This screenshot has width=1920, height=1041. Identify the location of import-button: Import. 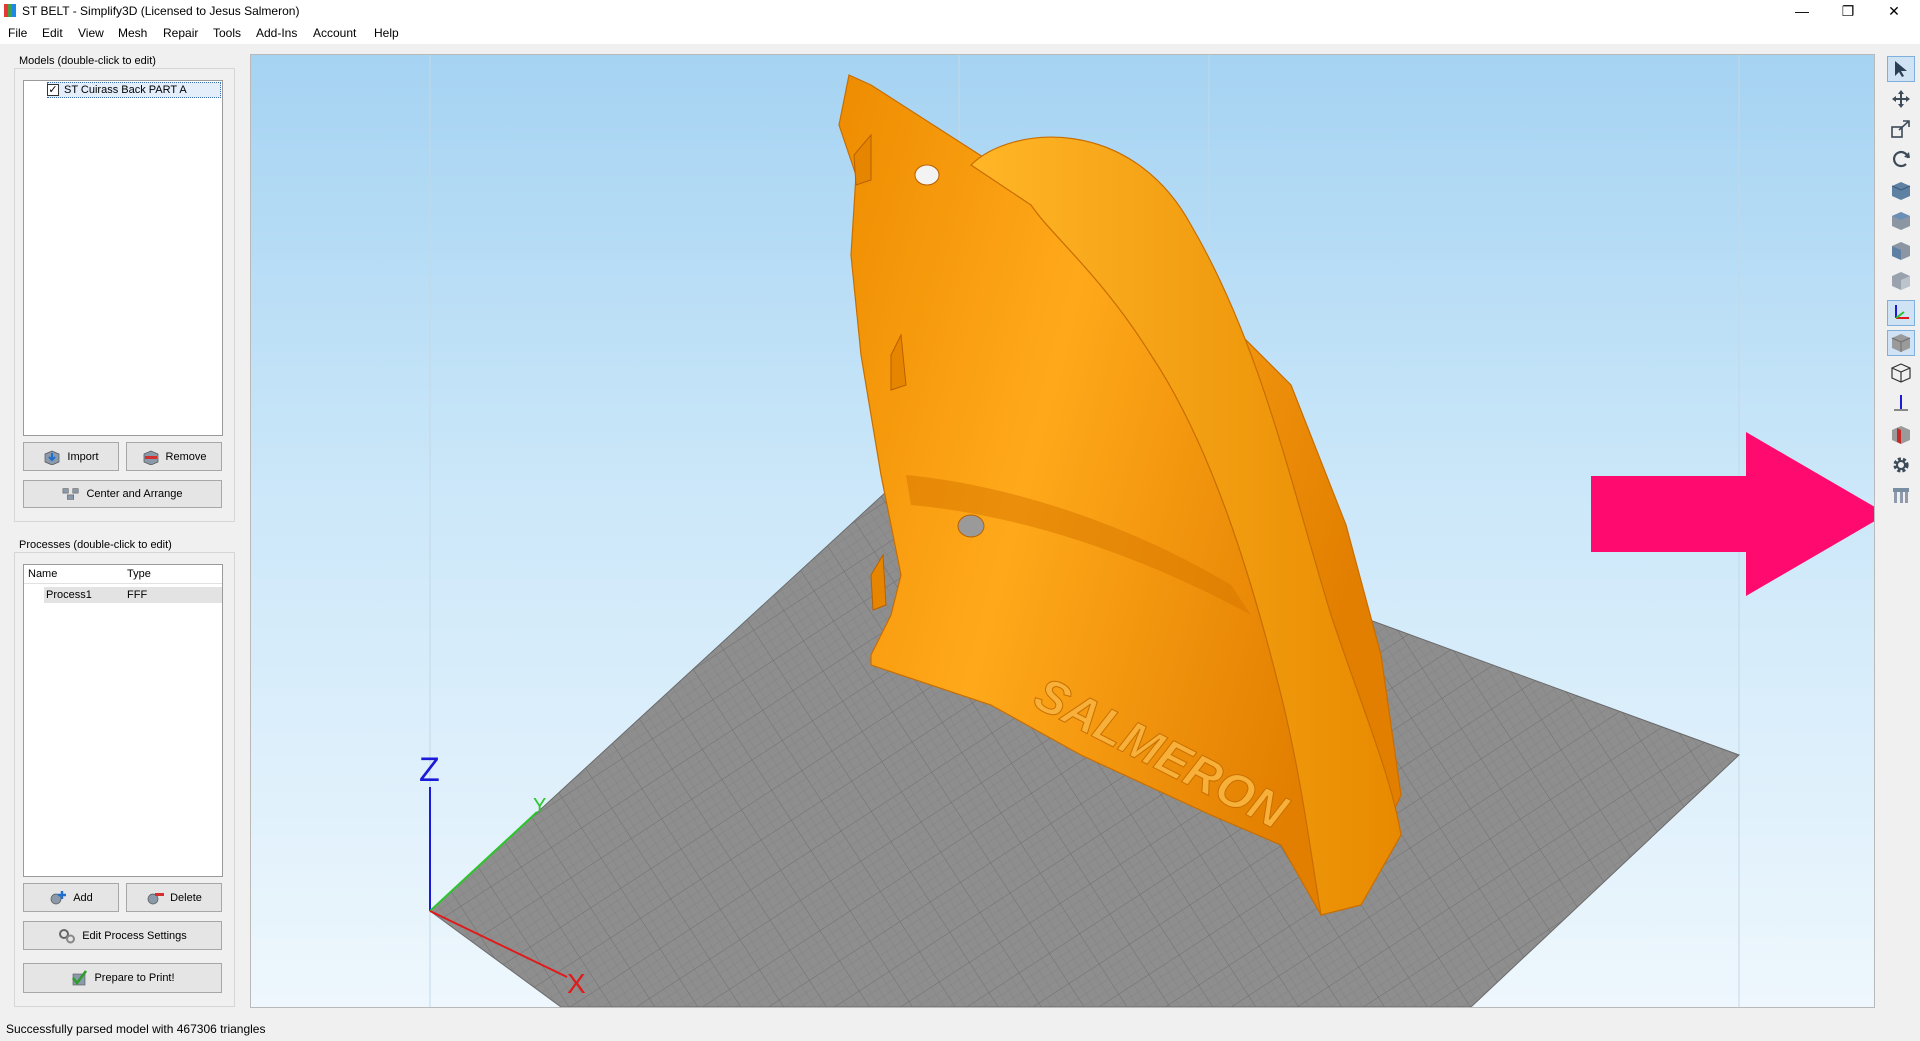
(71, 456).